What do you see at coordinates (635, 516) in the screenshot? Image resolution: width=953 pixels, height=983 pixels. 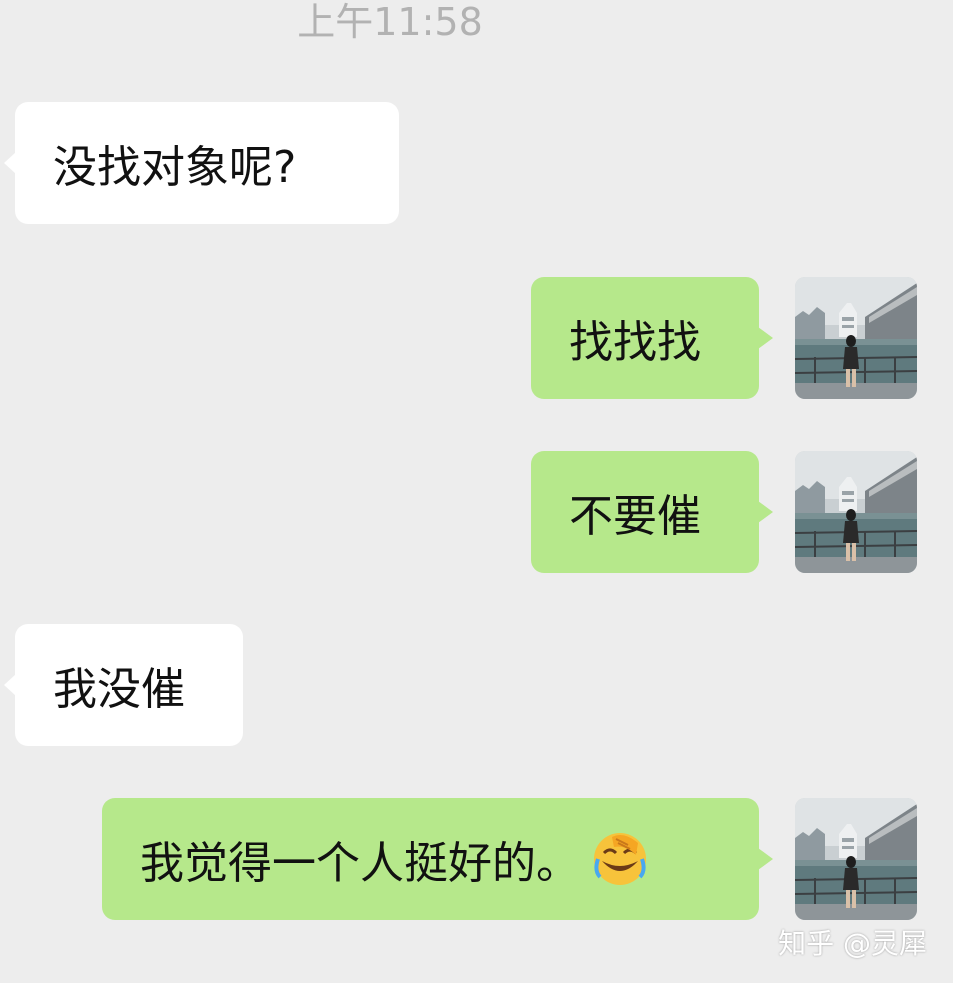 I see `message-text: 不要催` at bounding box center [635, 516].